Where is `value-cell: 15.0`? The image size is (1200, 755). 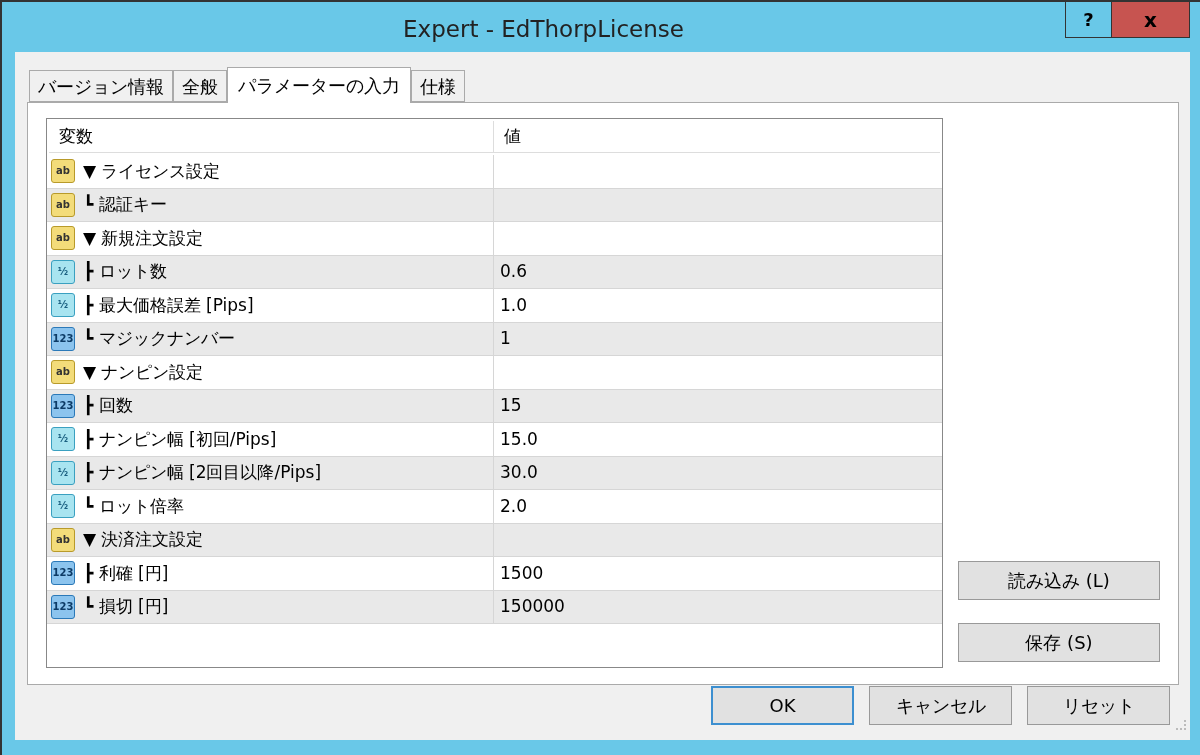
value-cell: 15.0 is located at coordinates (519, 439).